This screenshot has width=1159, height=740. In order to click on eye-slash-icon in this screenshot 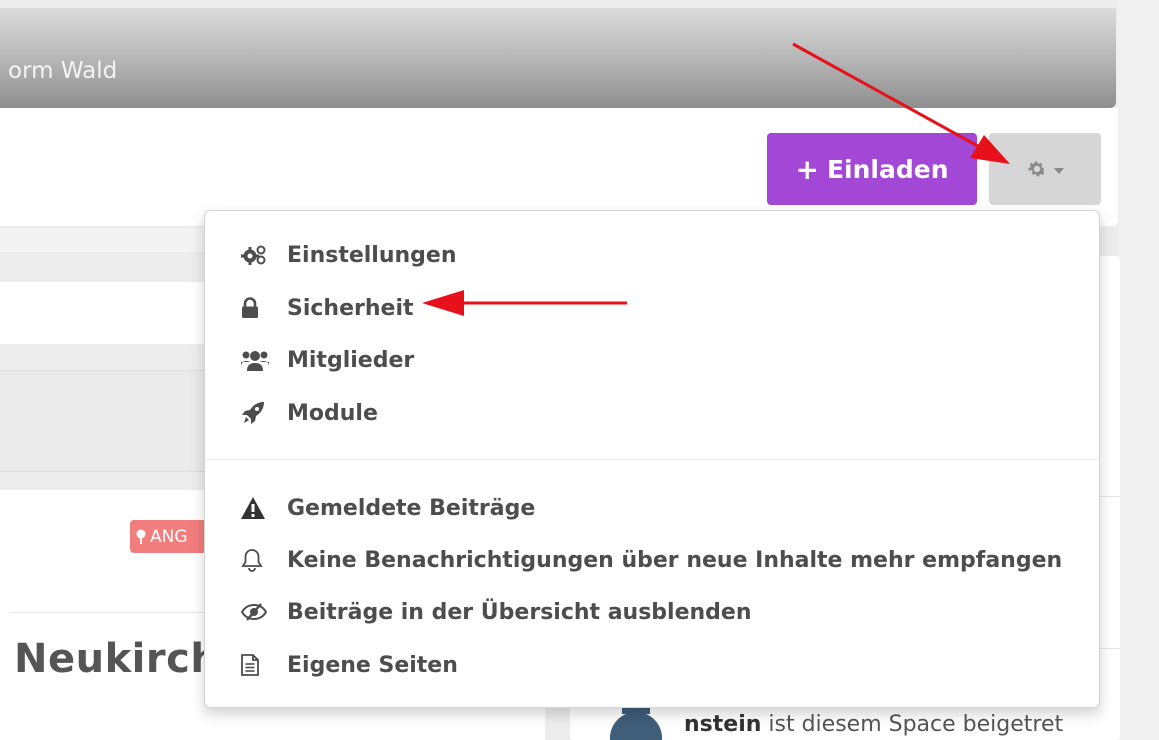, I will do `click(255, 612)`.